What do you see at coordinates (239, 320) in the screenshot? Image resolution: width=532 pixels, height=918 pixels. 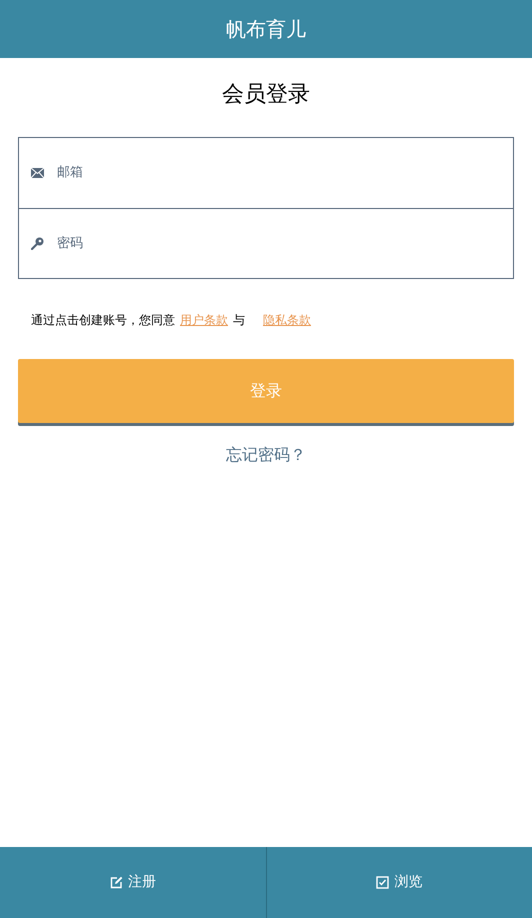 I see `conjunction-text: 与` at bounding box center [239, 320].